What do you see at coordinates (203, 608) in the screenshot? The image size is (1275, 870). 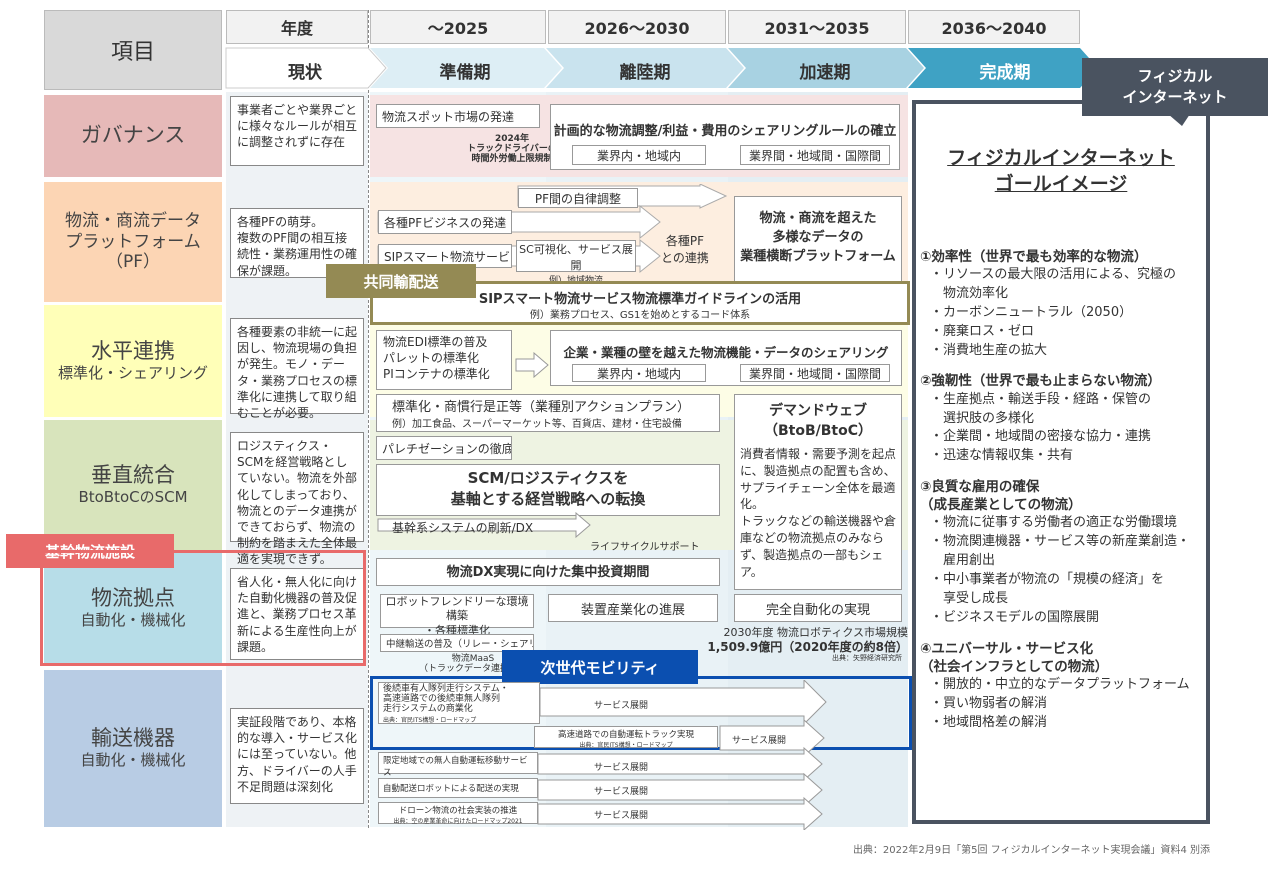 I see `base-facility-frame` at bounding box center [203, 608].